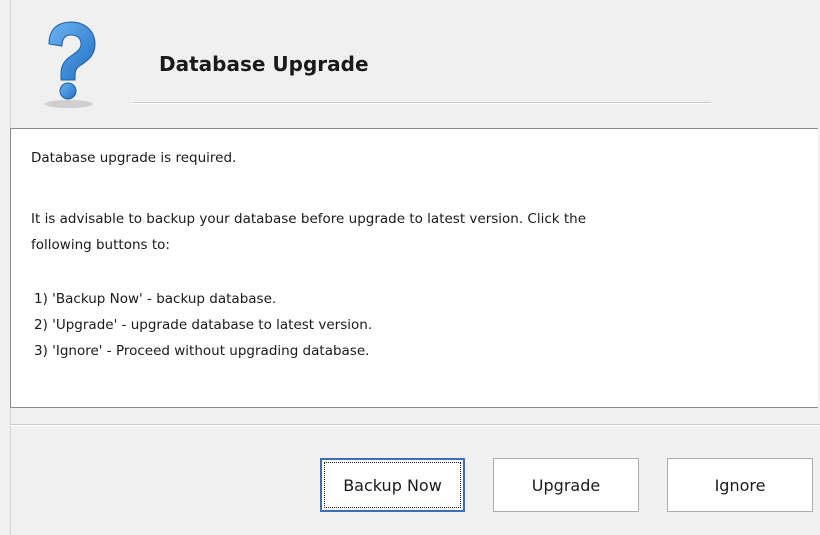 The height and width of the screenshot is (535, 820). I want to click on dialog-title: Database Upgrade, so click(264, 64).